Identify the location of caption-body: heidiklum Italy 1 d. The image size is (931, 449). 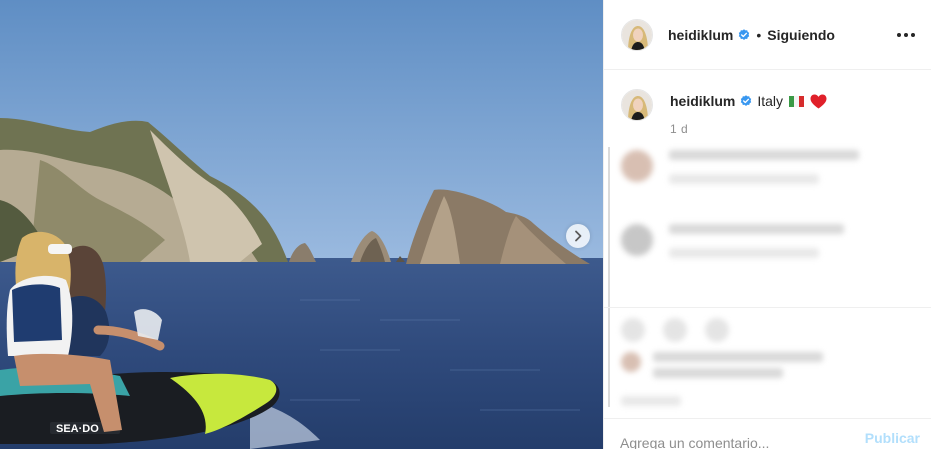
(748, 112).